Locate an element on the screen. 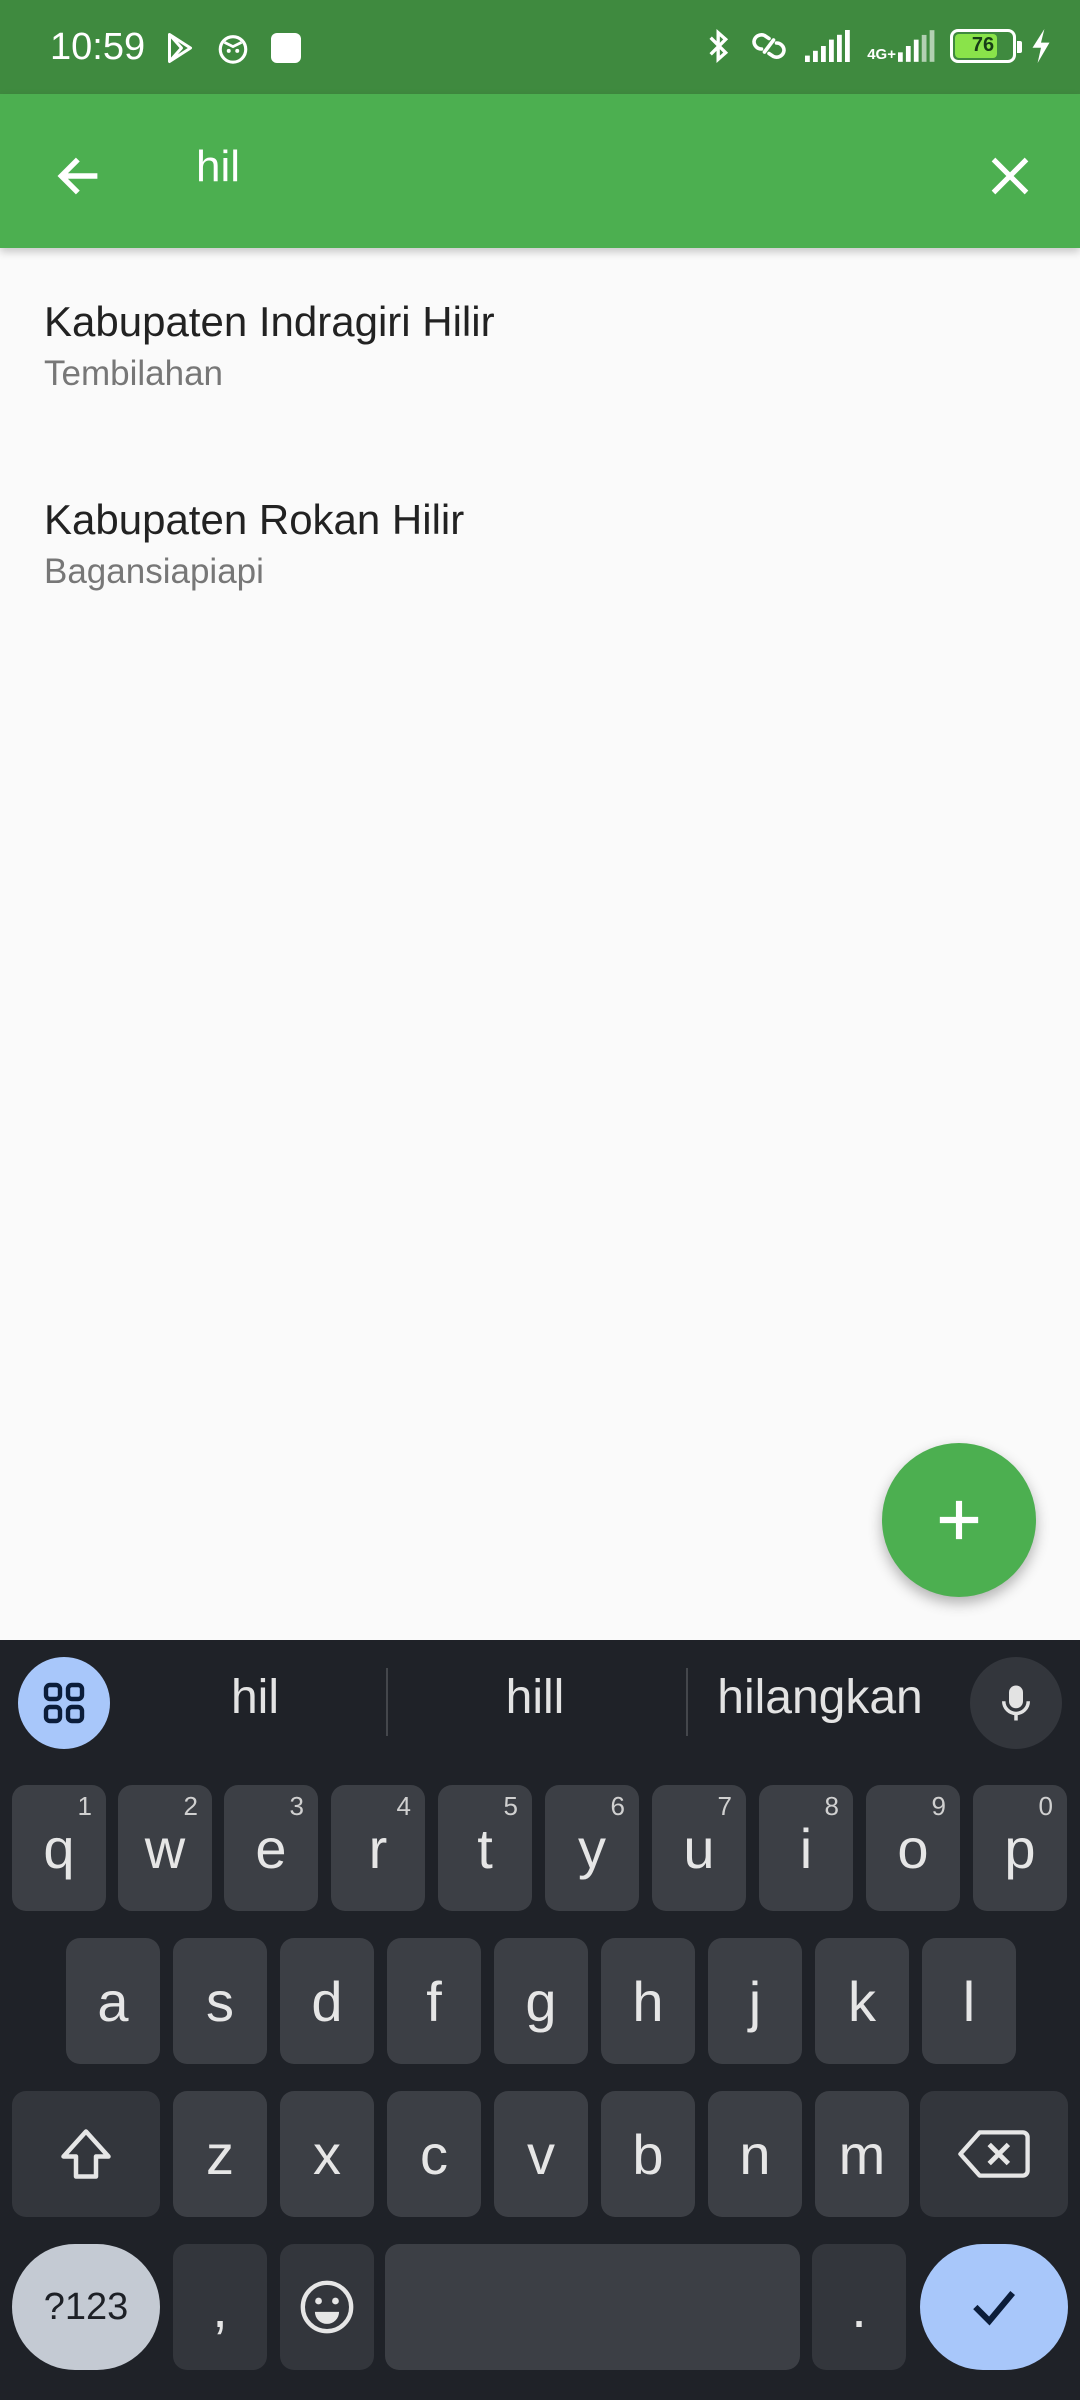  signal-icon is located at coordinates (828, 46).